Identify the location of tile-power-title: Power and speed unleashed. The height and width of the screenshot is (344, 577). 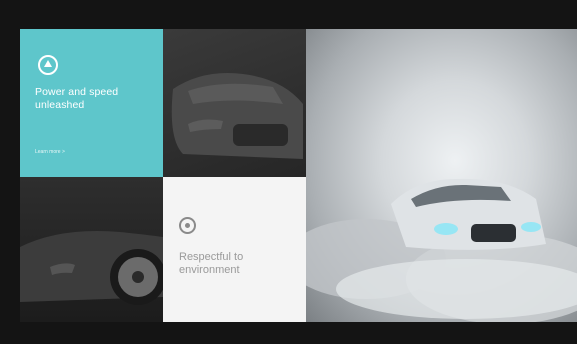
(77, 98).